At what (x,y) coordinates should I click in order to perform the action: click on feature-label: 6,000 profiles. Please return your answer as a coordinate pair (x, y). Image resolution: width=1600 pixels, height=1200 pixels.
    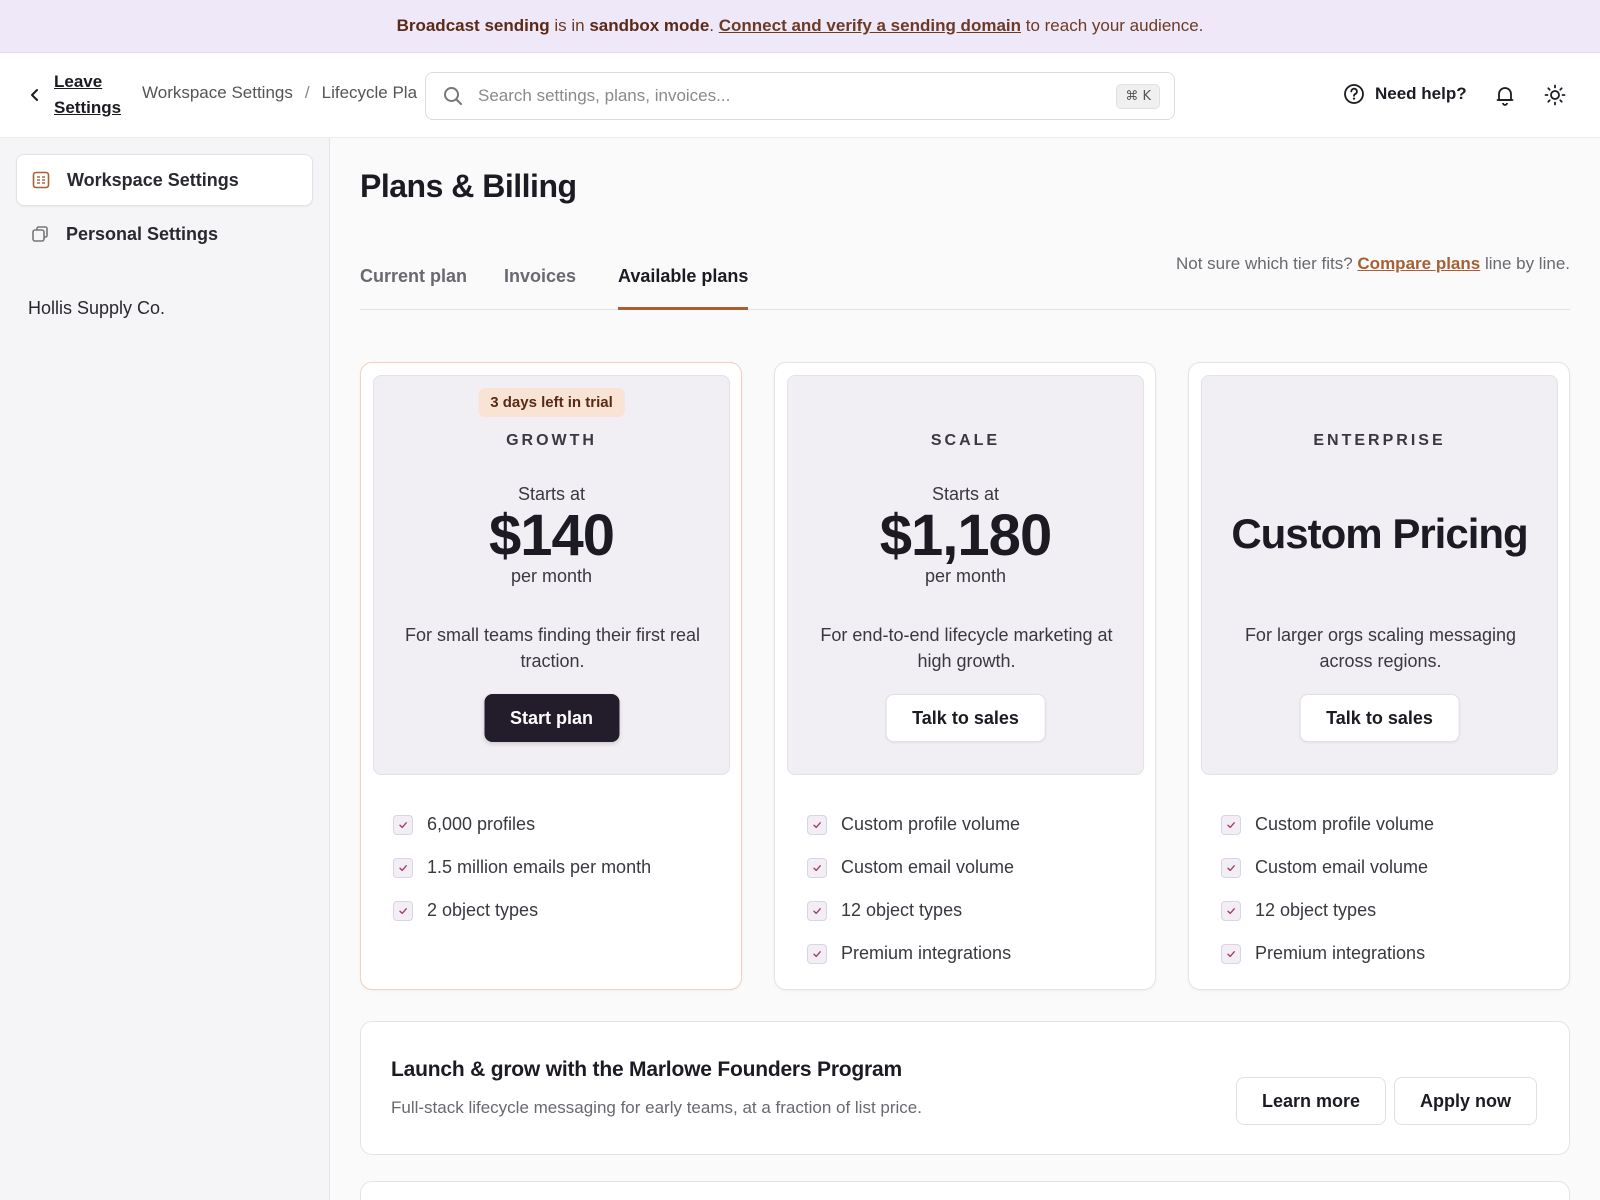
    Looking at the image, I should click on (481, 824).